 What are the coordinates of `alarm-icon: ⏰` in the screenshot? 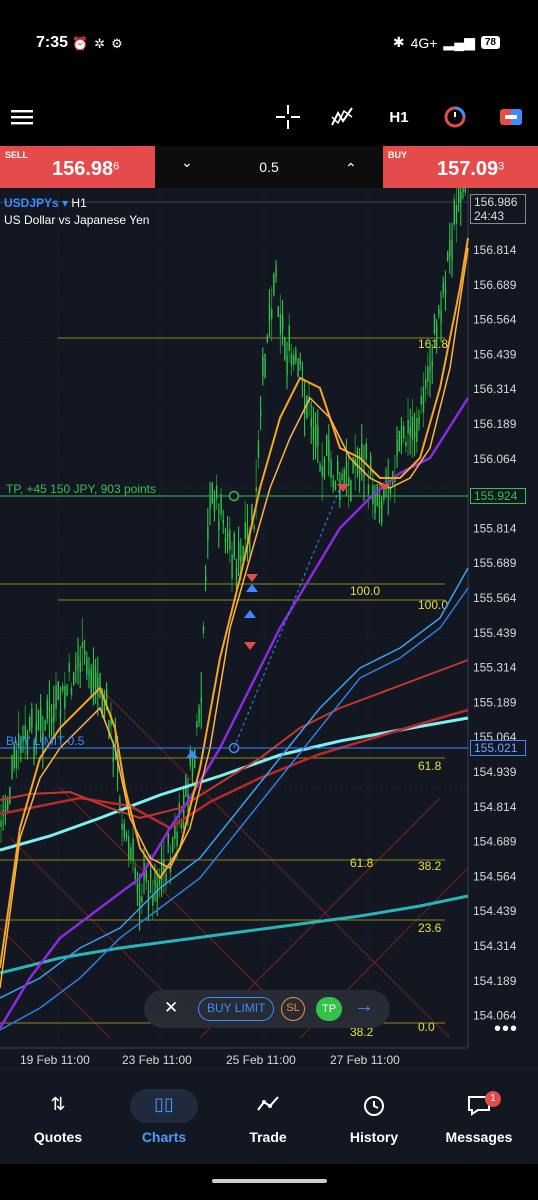 It's located at (80, 43).